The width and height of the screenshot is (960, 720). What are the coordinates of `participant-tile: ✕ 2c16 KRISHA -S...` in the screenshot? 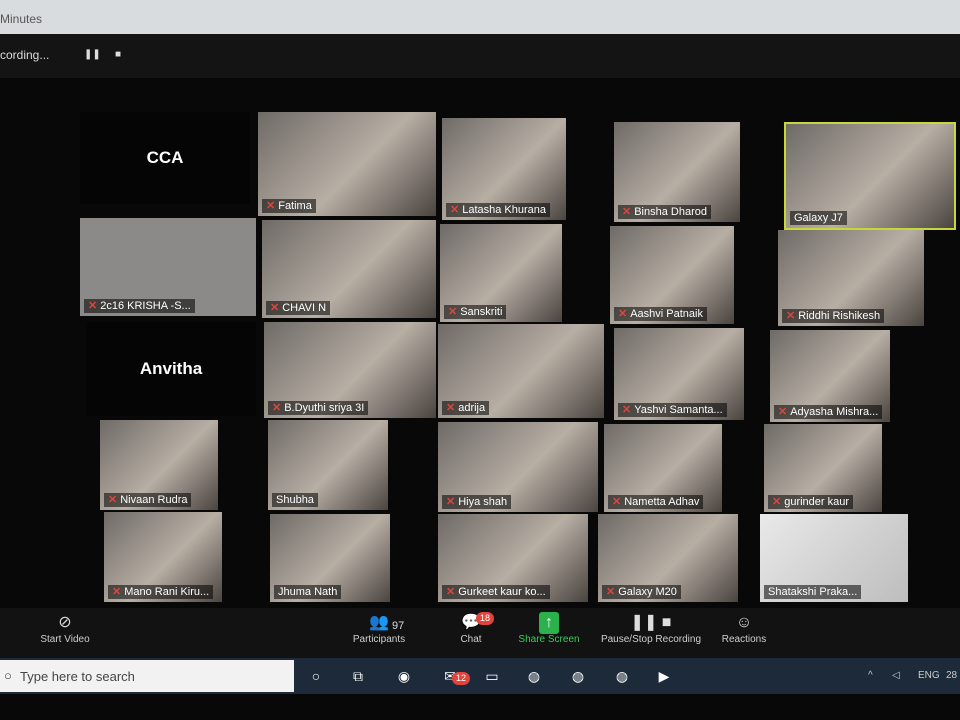 It's located at (168, 267).